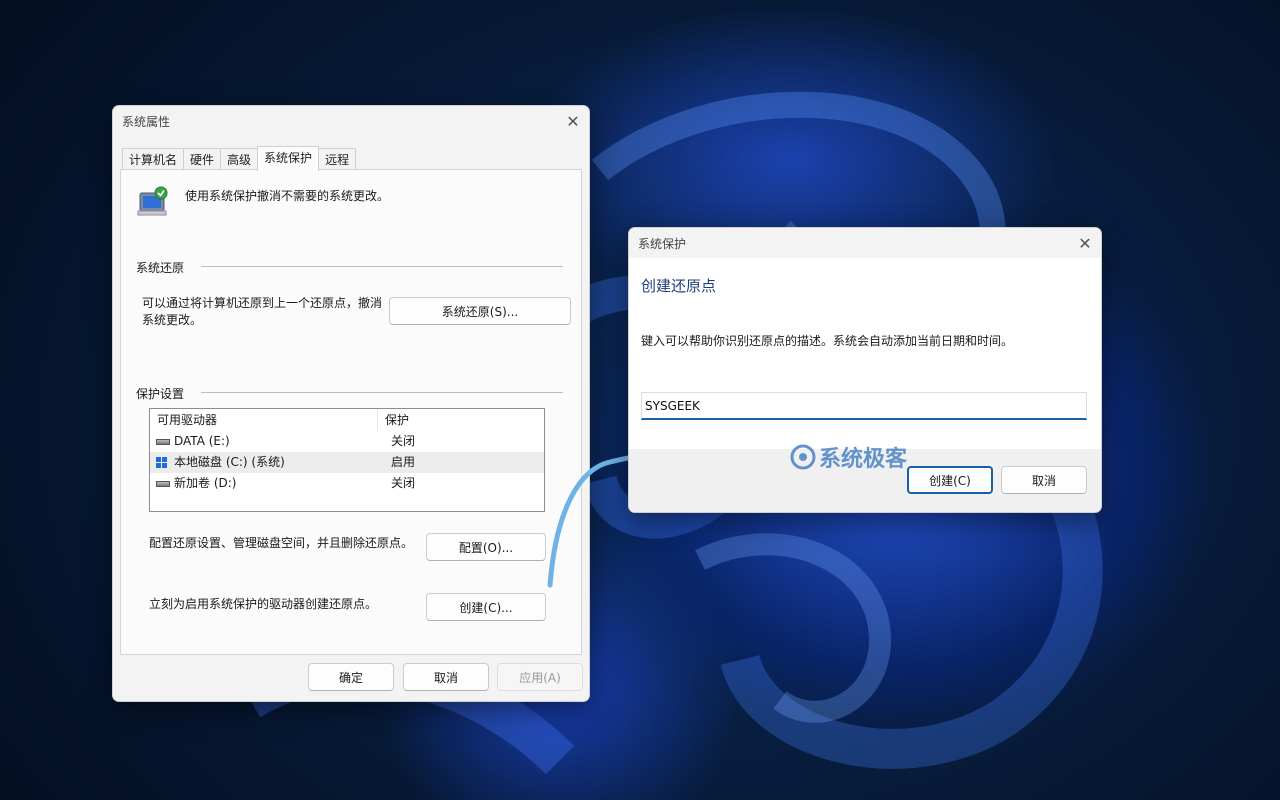  I want to click on create-button: 创建(C), so click(950, 480).